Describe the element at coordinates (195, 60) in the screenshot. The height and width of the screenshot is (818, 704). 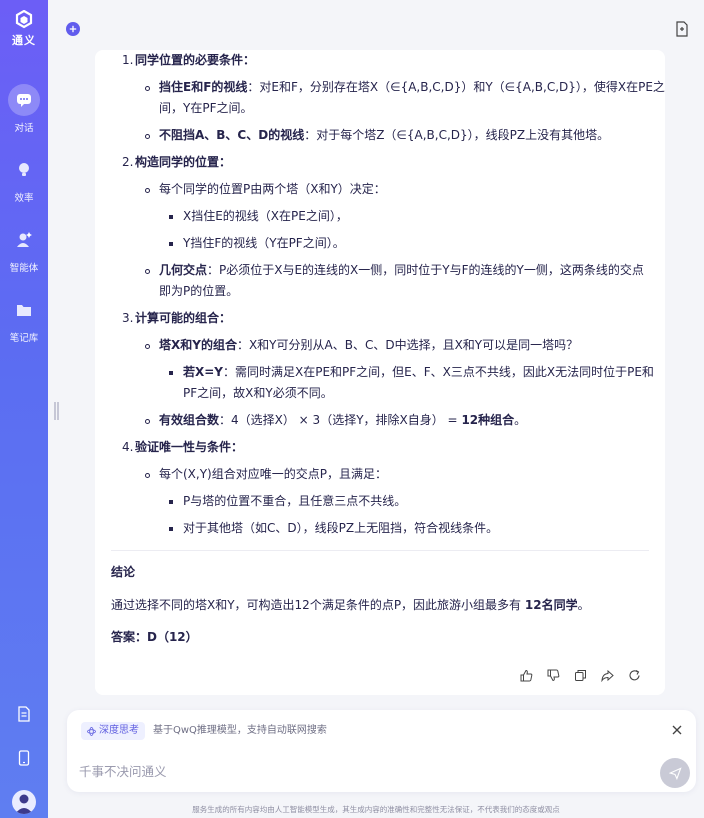
I see `section-title: 同学位置的必要条件：` at that location.